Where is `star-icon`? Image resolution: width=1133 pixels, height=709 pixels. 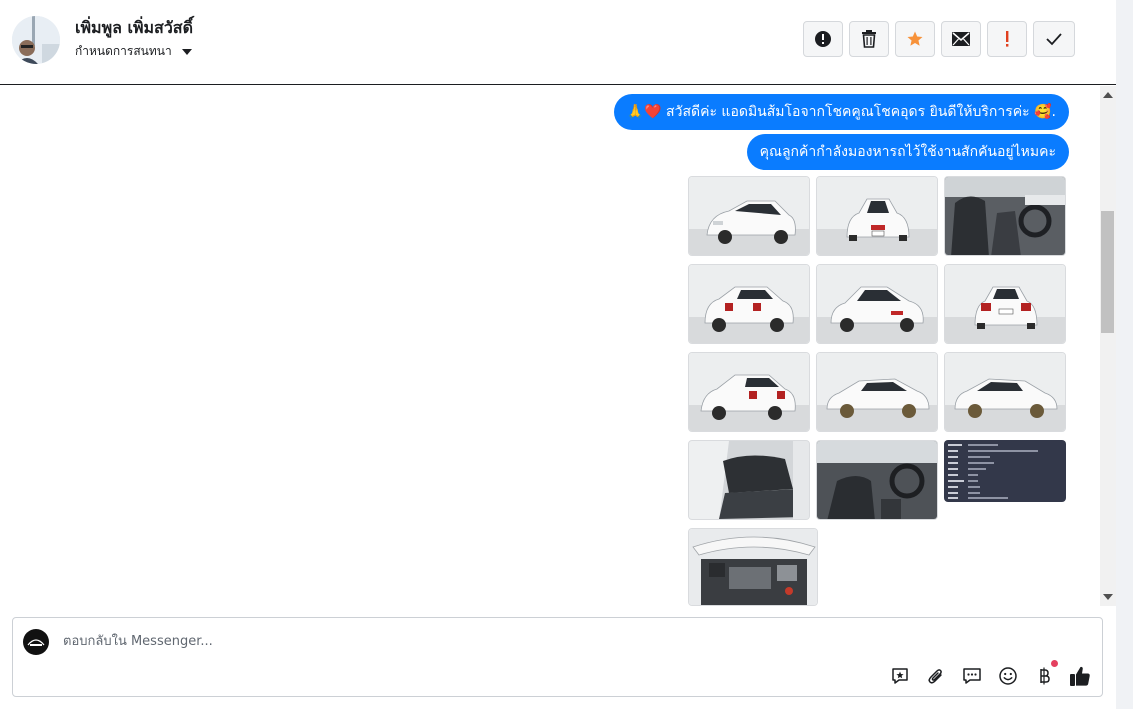 star-icon is located at coordinates (915, 38).